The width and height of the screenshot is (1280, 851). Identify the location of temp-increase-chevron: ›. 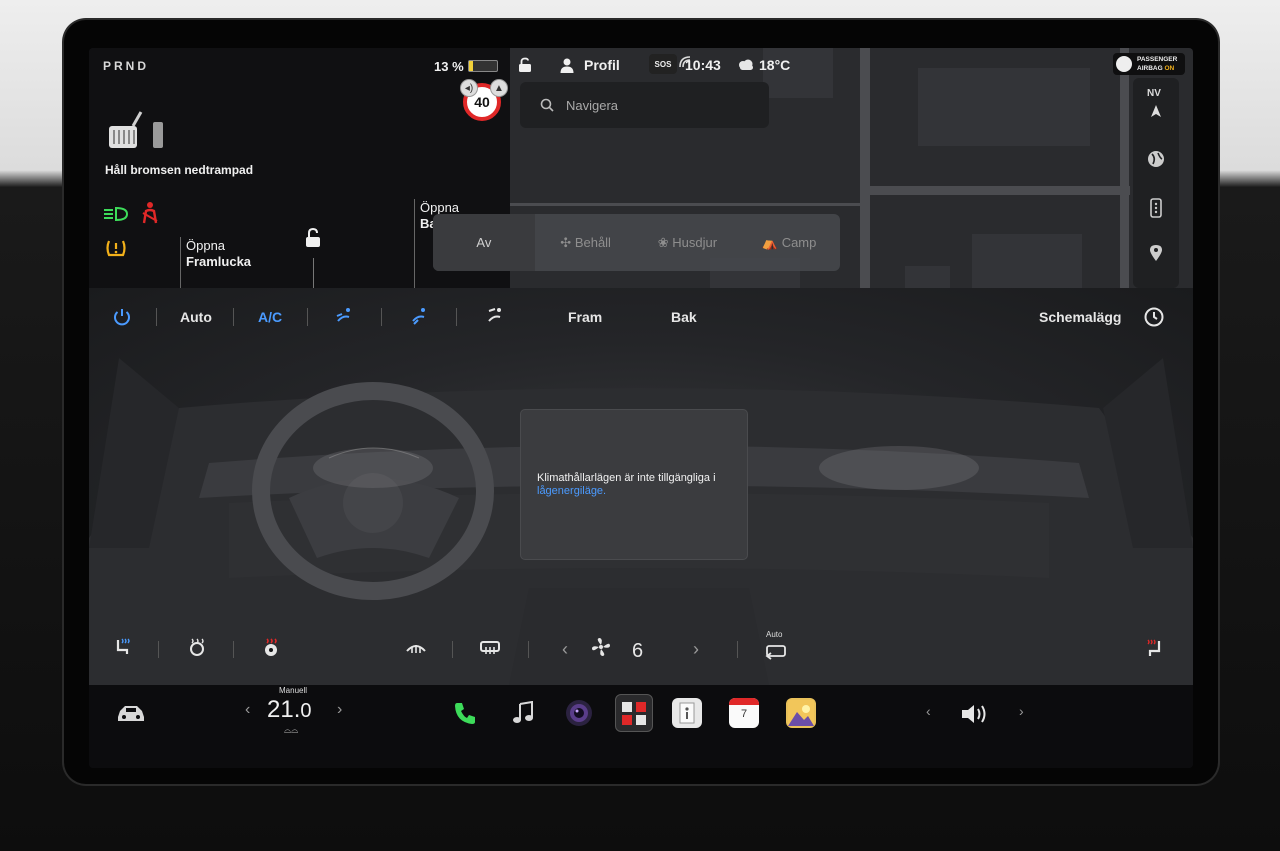
(339, 710).